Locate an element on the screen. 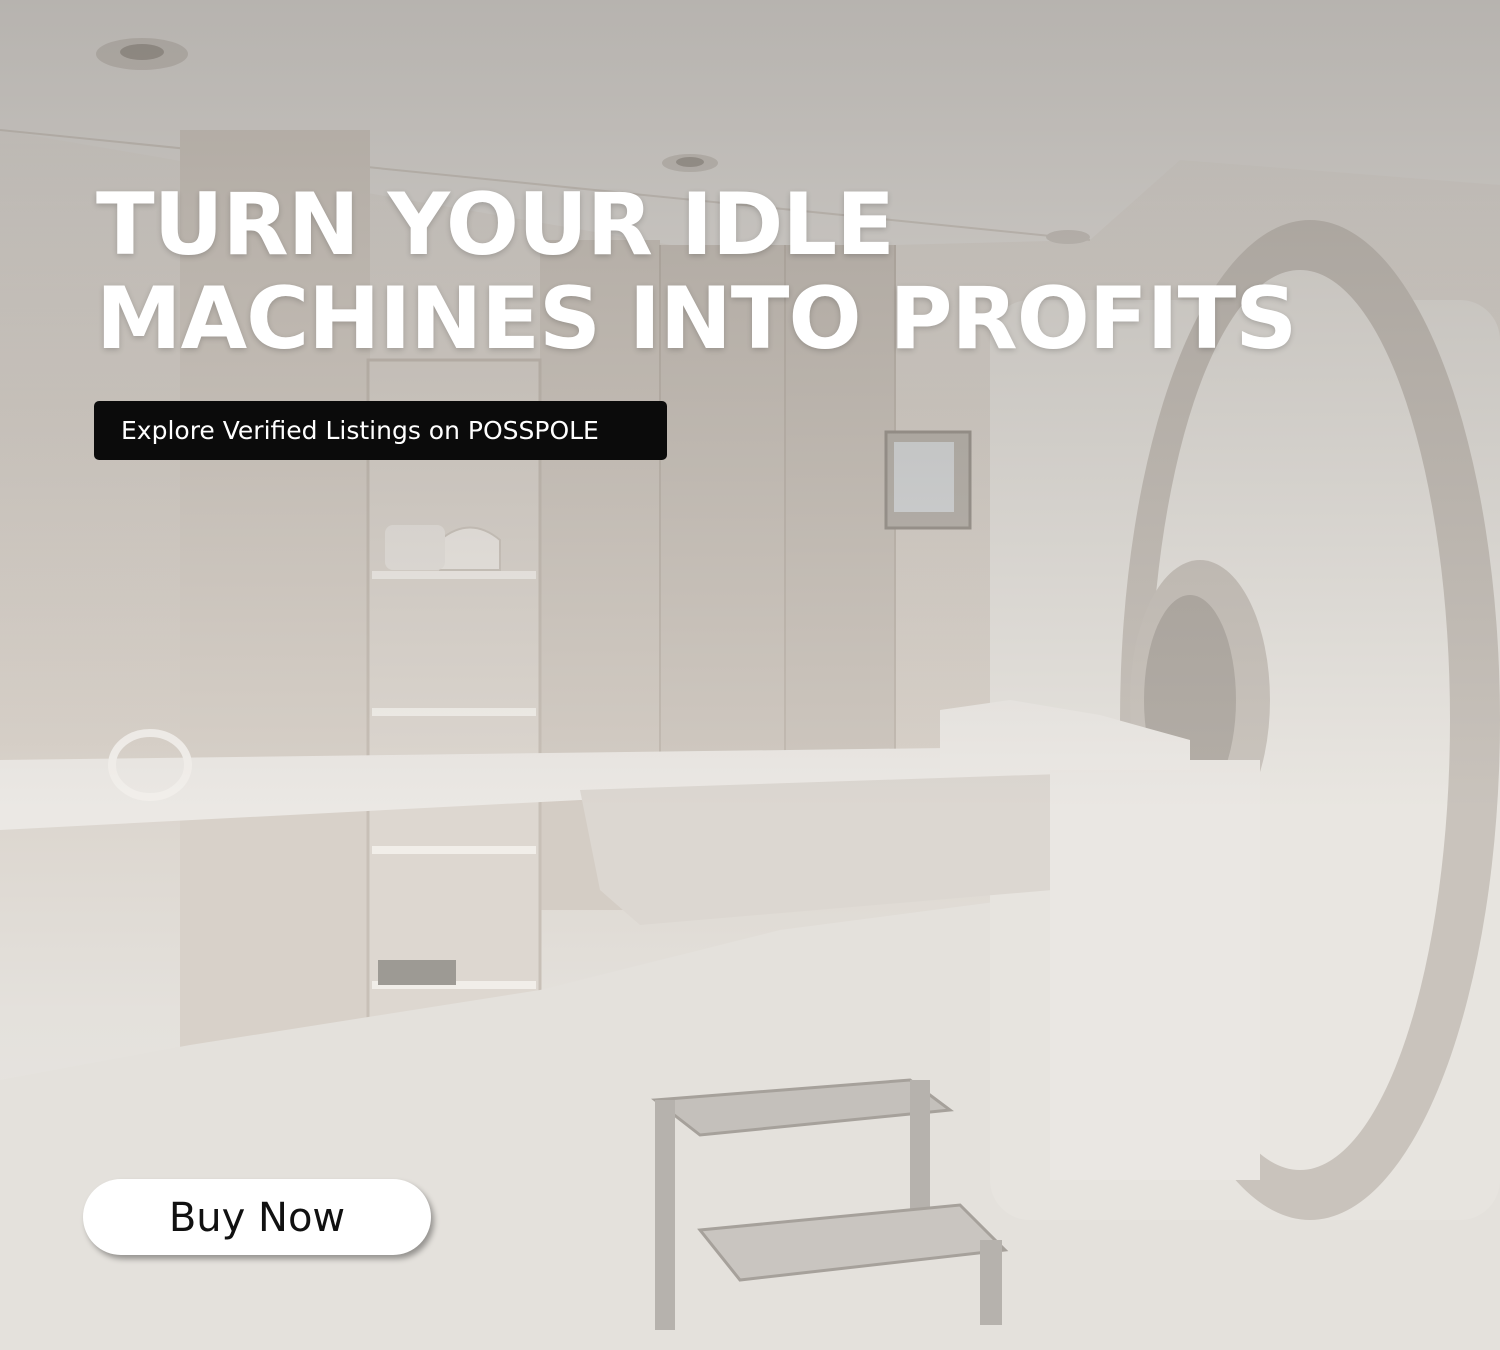  headline-line-1: TURN YOUR IDLE is located at coordinates (495, 225).